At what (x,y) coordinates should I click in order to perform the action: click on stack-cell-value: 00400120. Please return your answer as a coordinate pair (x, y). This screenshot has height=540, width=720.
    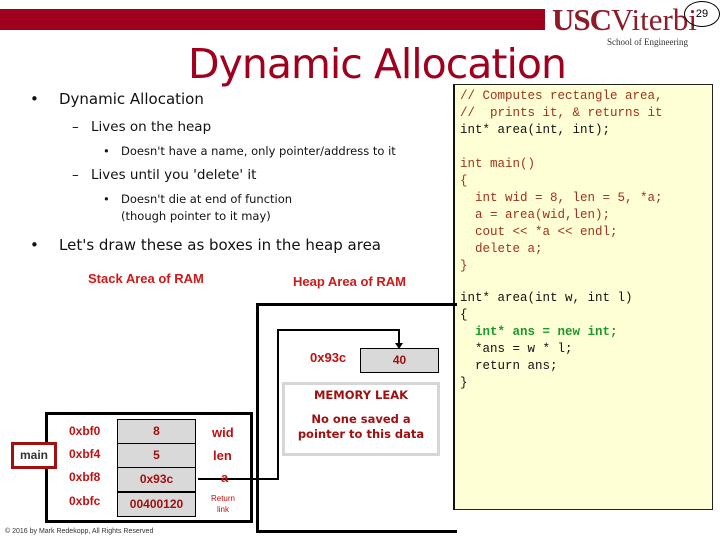
    Looking at the image, I should click on (156, 504).